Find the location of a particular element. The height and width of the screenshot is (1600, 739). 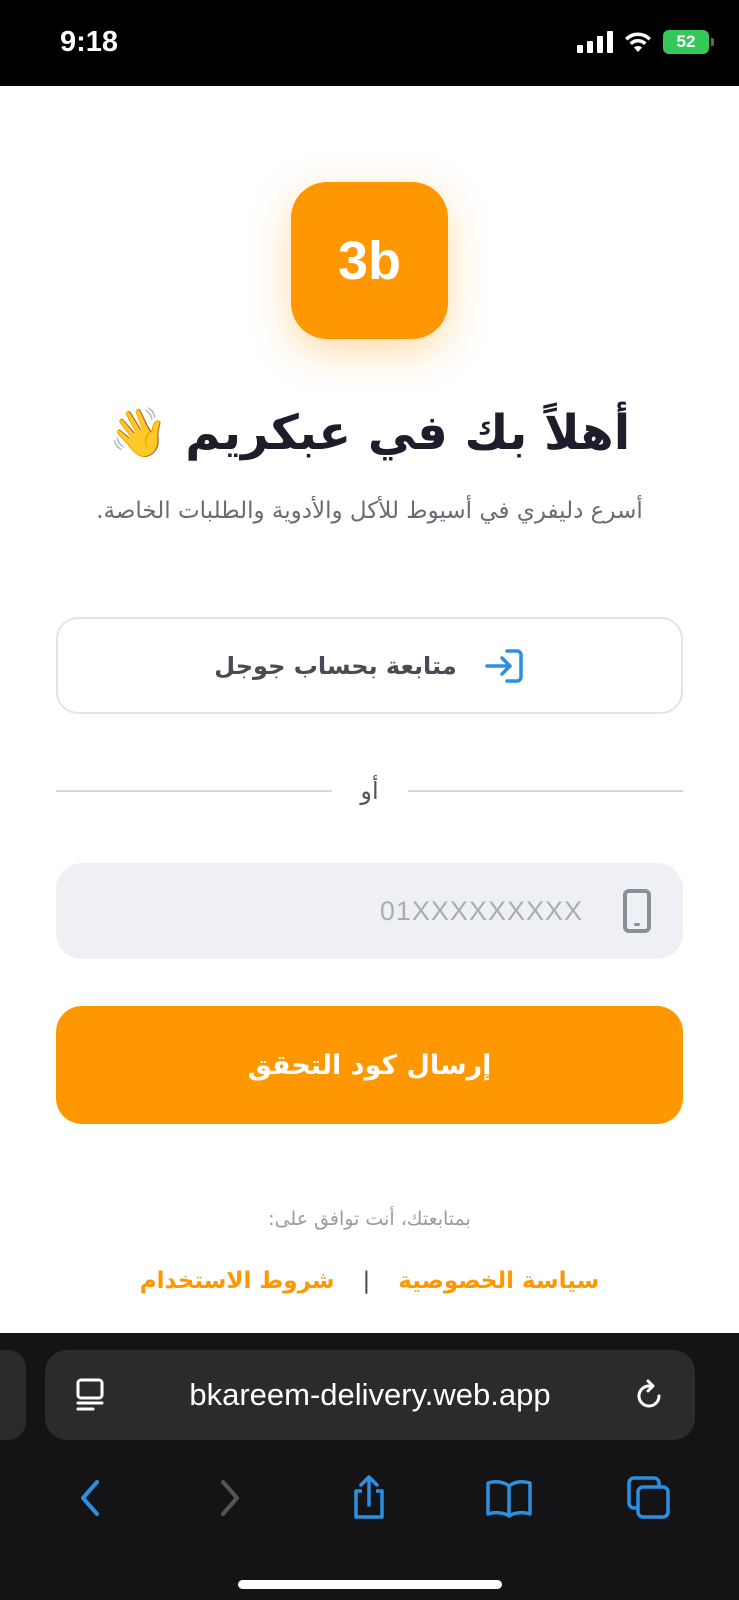

back-button is located at coordinates (90, 1498).